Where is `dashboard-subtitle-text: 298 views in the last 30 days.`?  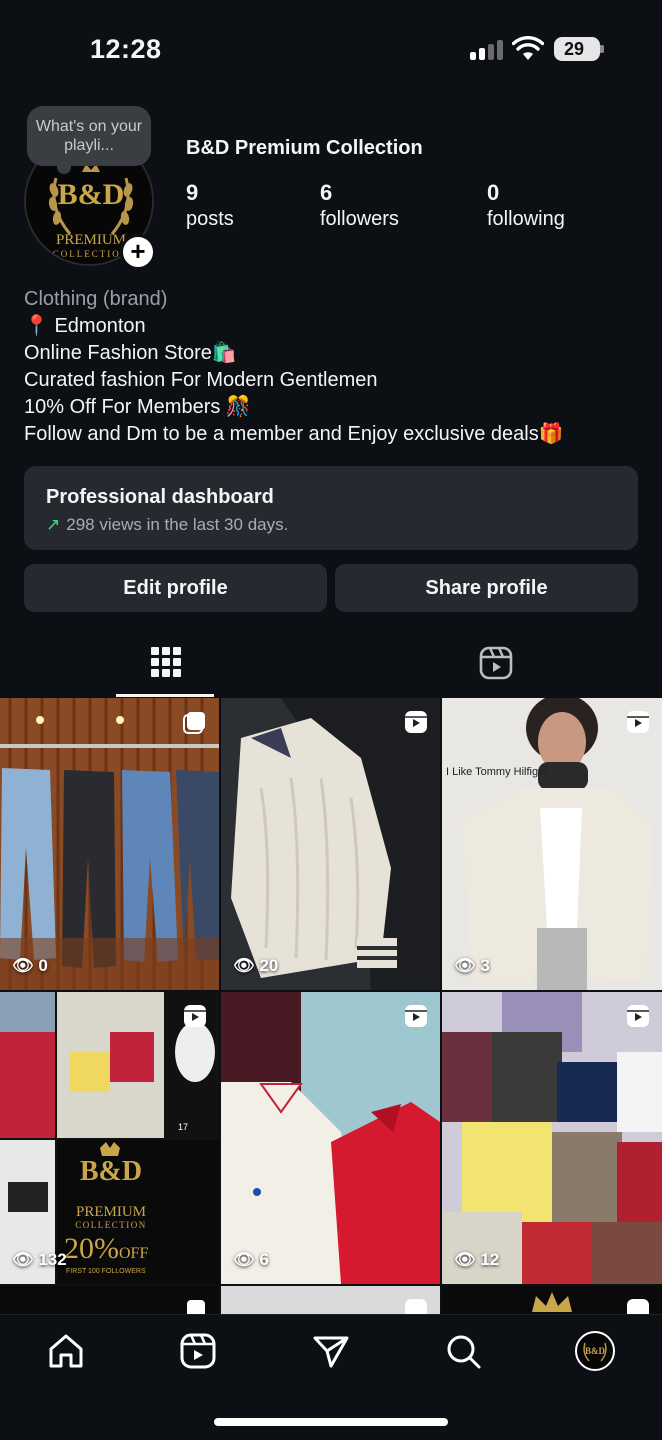 dashboard-subtitle-text: 298 views in the last 30 days. is located at coordinates (177, 524).